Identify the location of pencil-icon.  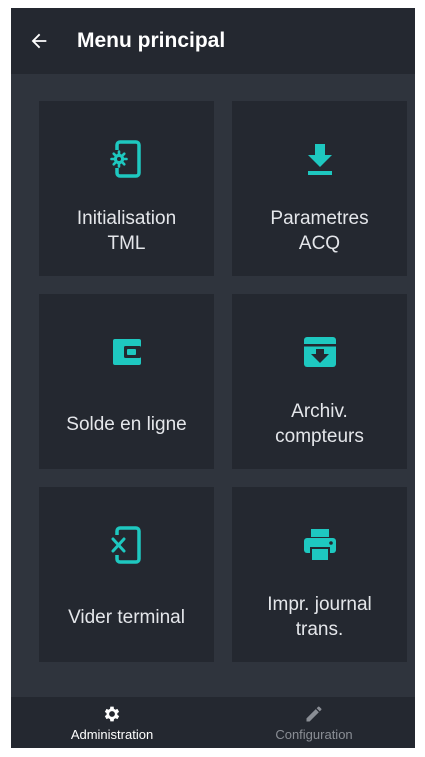
(314, 713).